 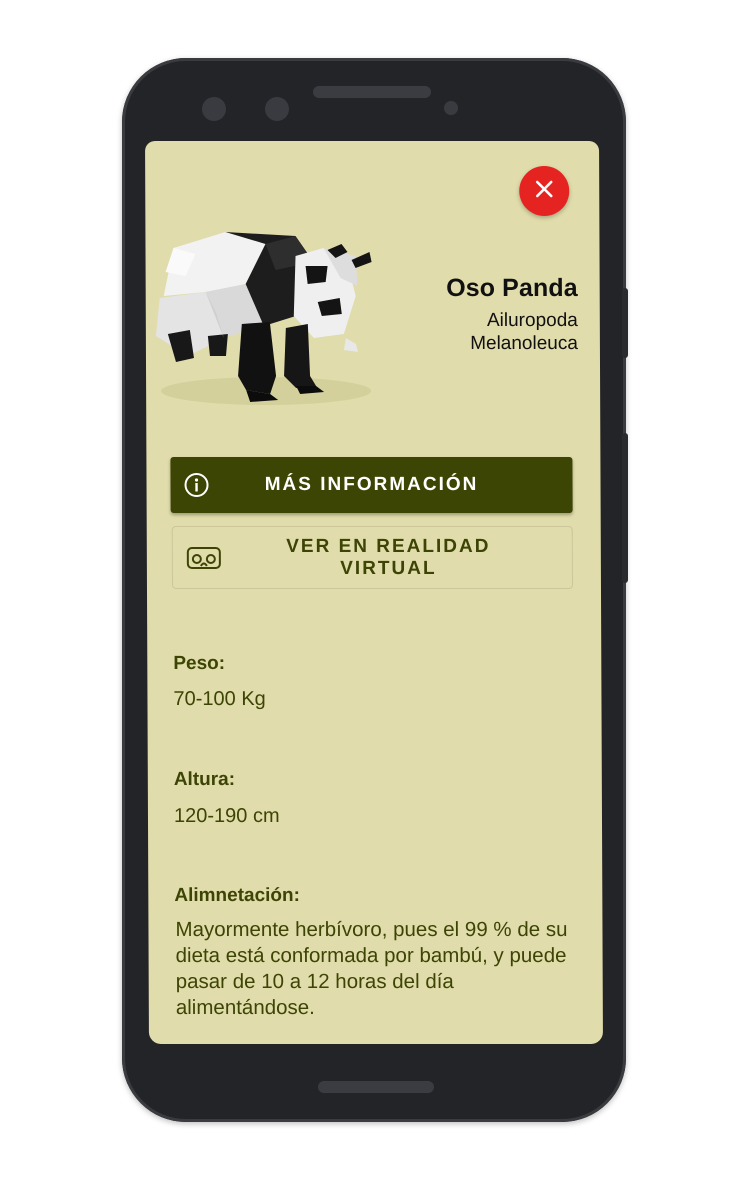 I want to click on power-button, so click(x=625, y=323).